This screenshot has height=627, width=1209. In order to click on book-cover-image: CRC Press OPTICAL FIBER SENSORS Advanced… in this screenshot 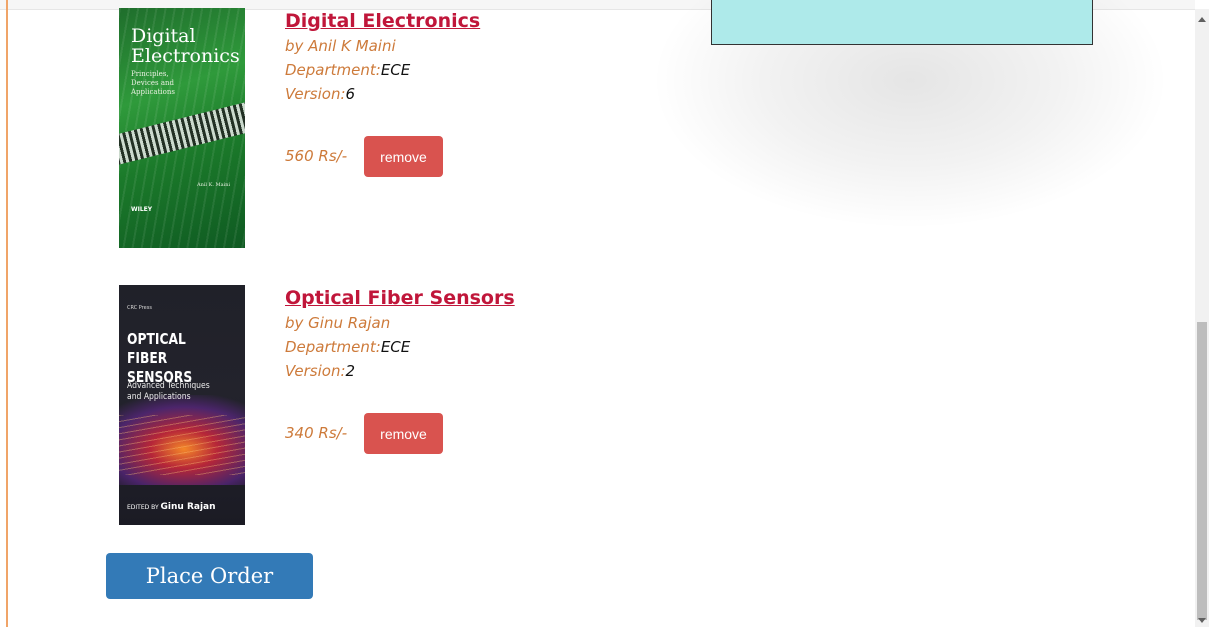, I will do `click(182, 405)`.